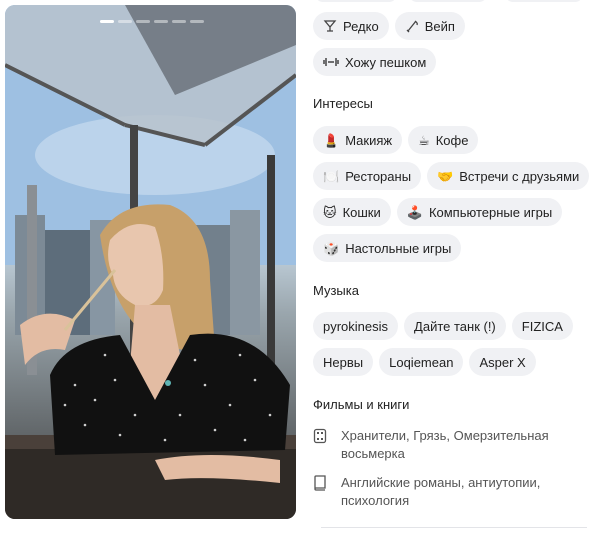 This screenshot has width=600, height=535. What do you see at coordinates (398, 248) in the screenshot?
I see `chip-label: Настольные игры` at bounding box center [398, 248].